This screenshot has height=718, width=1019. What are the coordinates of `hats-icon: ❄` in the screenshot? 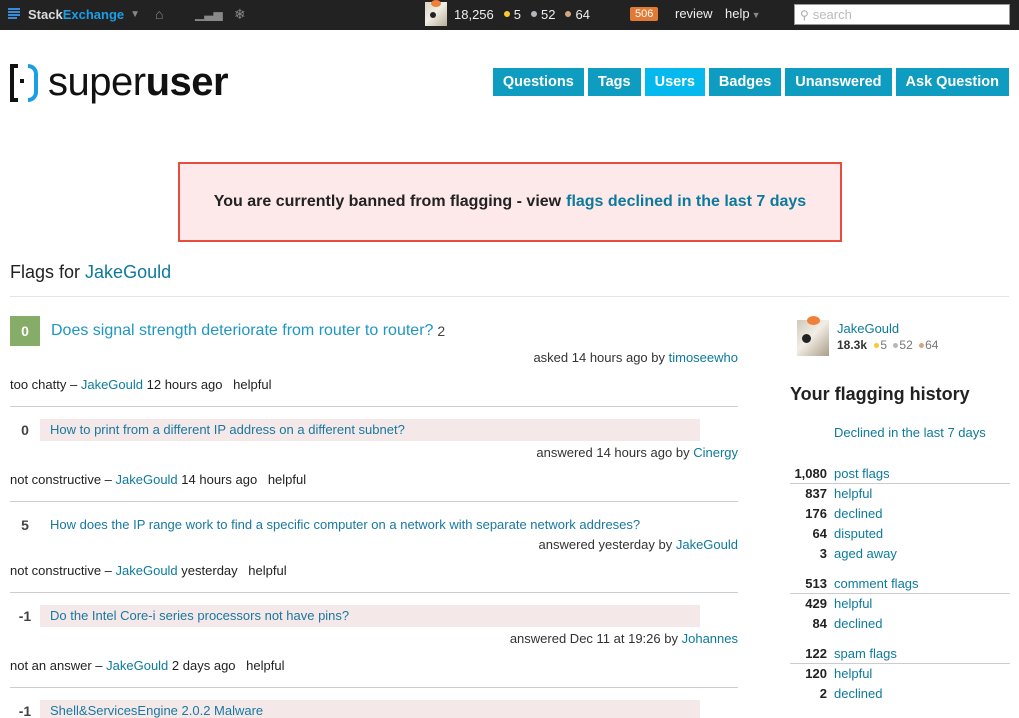 It's located at (240, 14).